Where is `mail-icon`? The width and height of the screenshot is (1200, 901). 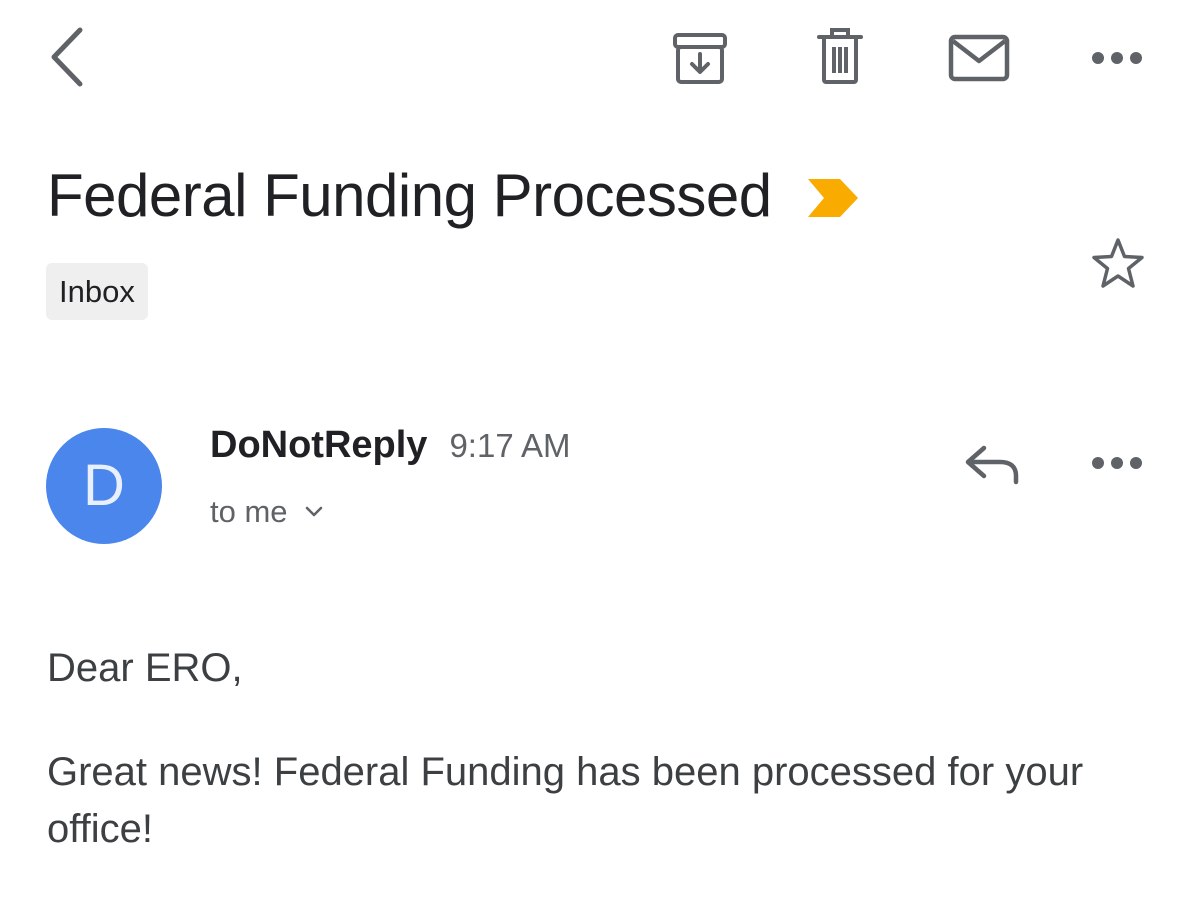
mail-icon is located at coordinates (979, 58).